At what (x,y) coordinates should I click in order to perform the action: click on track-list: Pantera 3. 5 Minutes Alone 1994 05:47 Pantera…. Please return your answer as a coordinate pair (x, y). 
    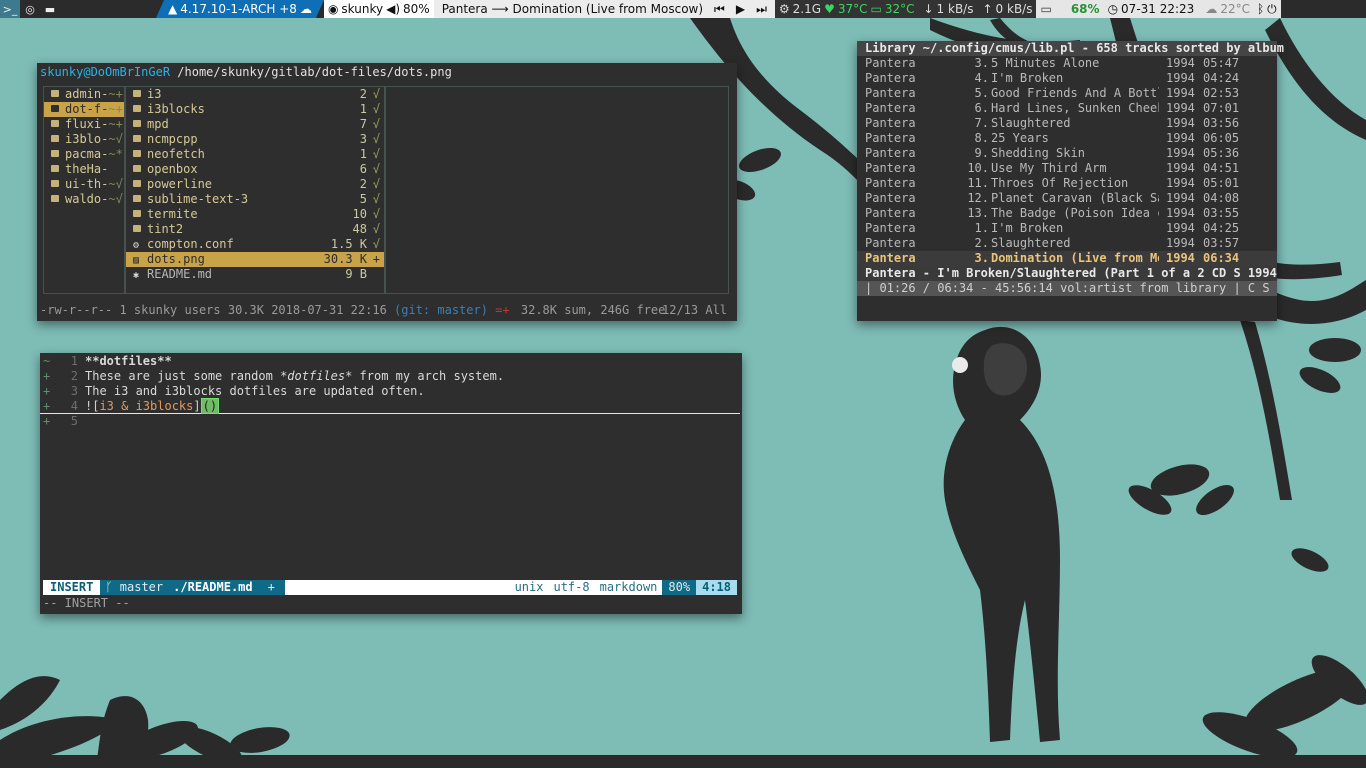
    Looking at the image, I should click on (1067, 161).